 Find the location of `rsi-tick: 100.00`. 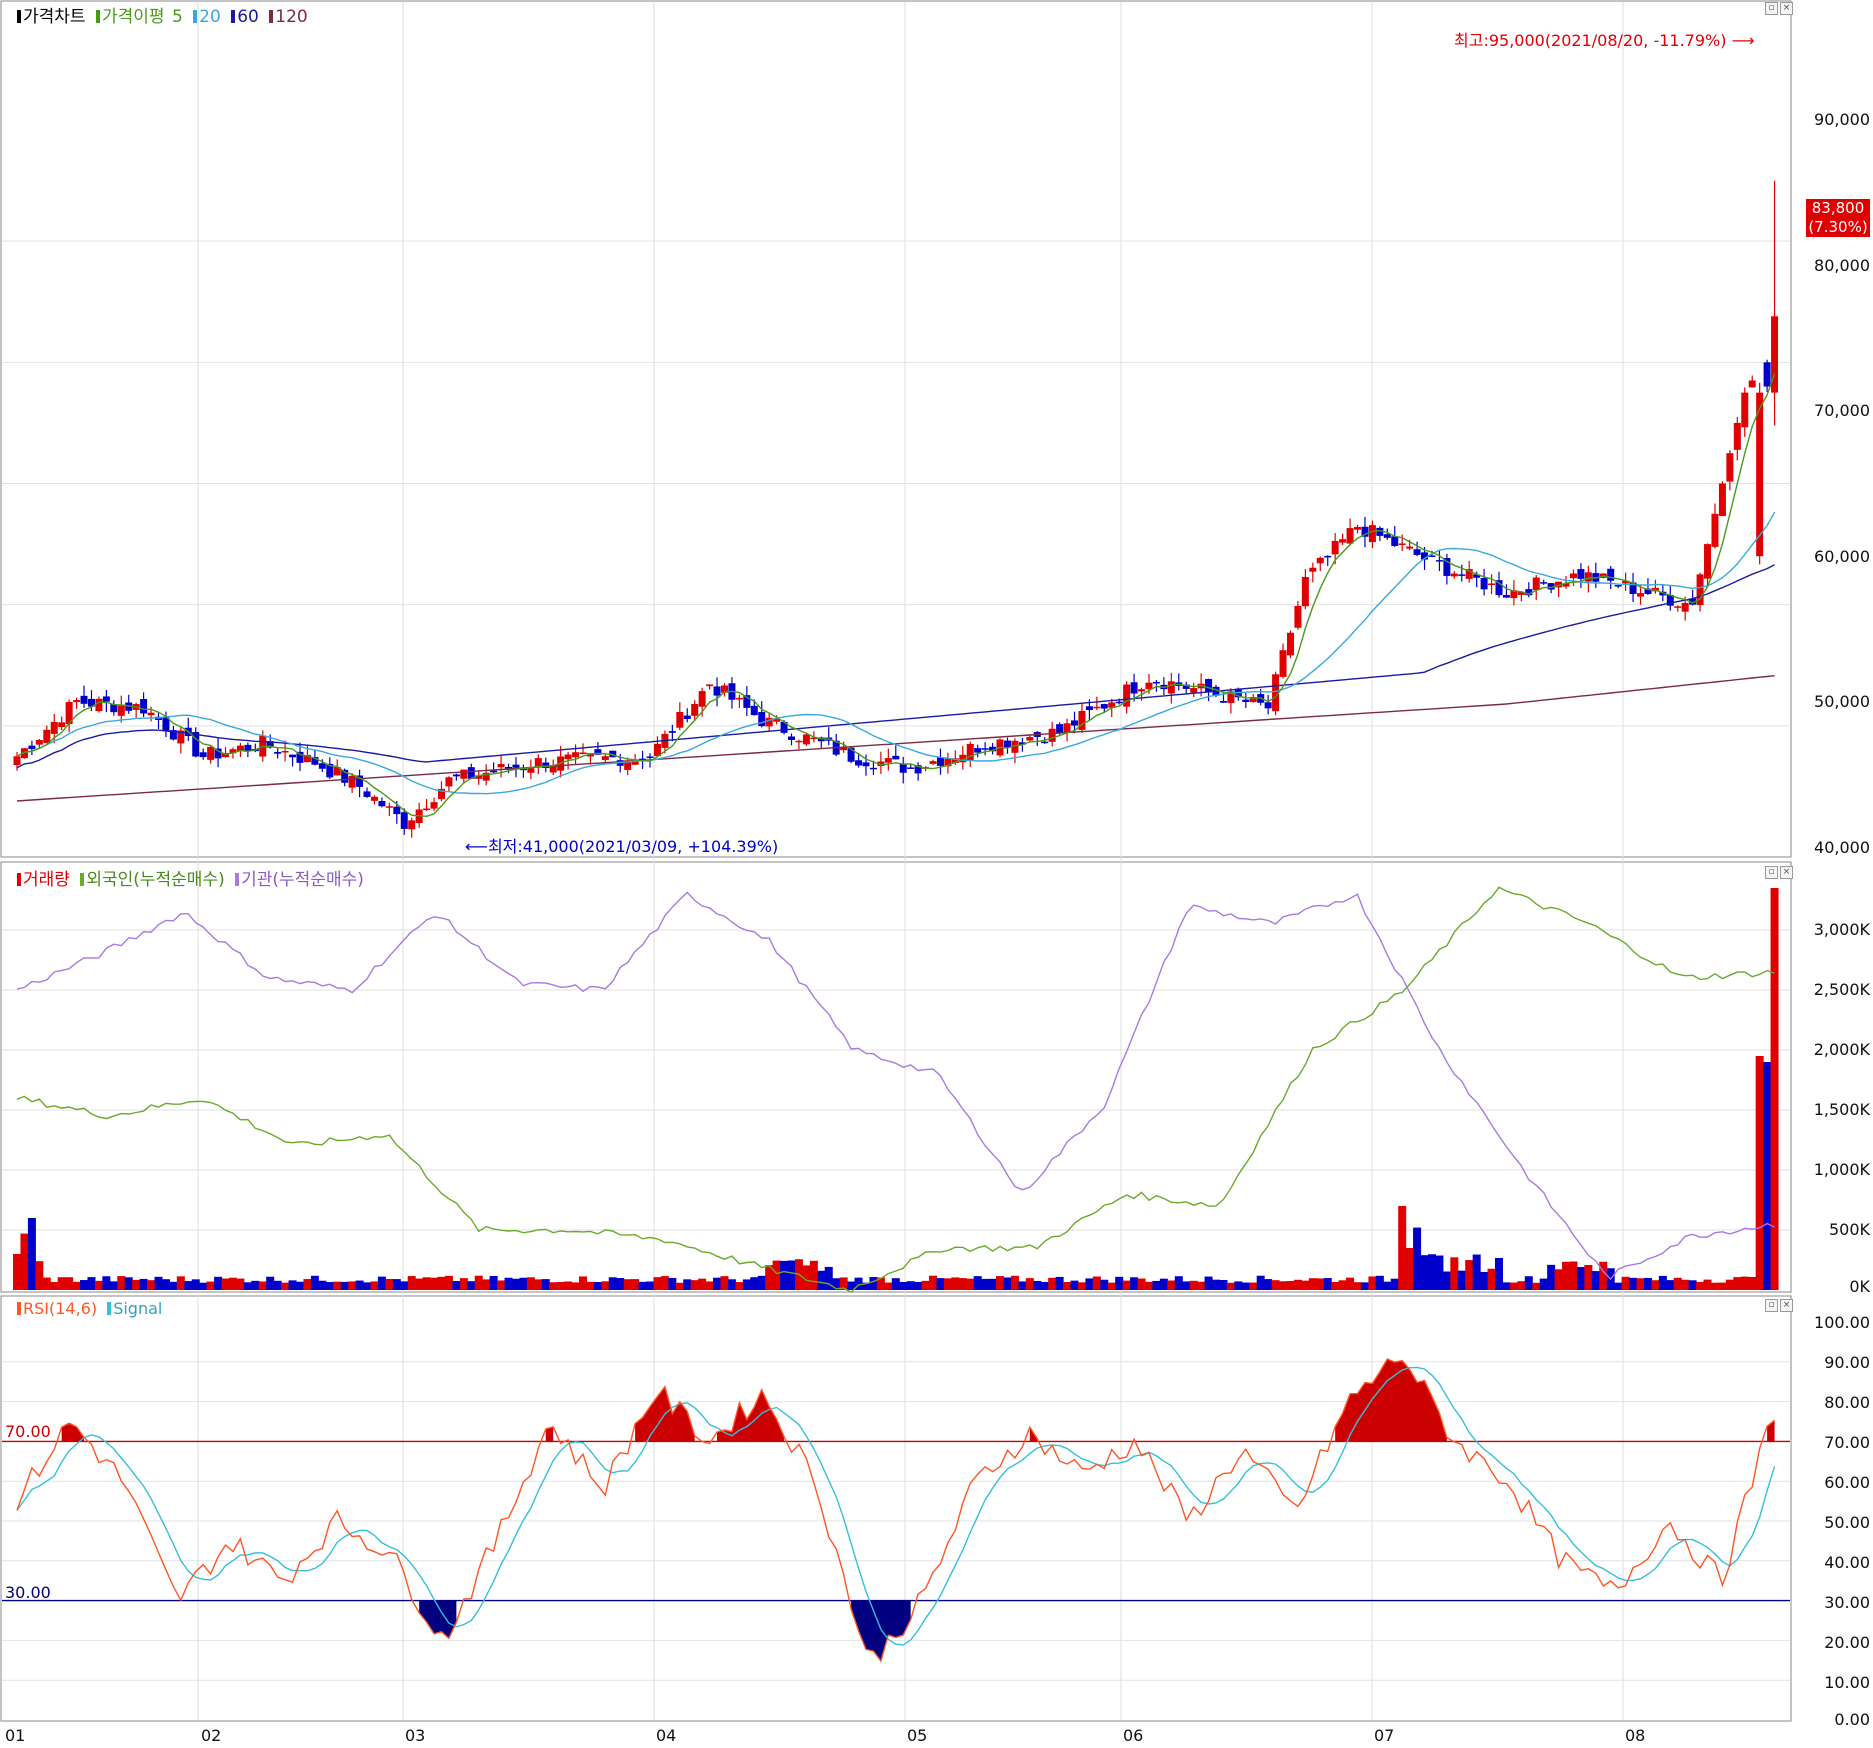

rsi-tick: 100.00 is located at coordinates (1842, 1322).